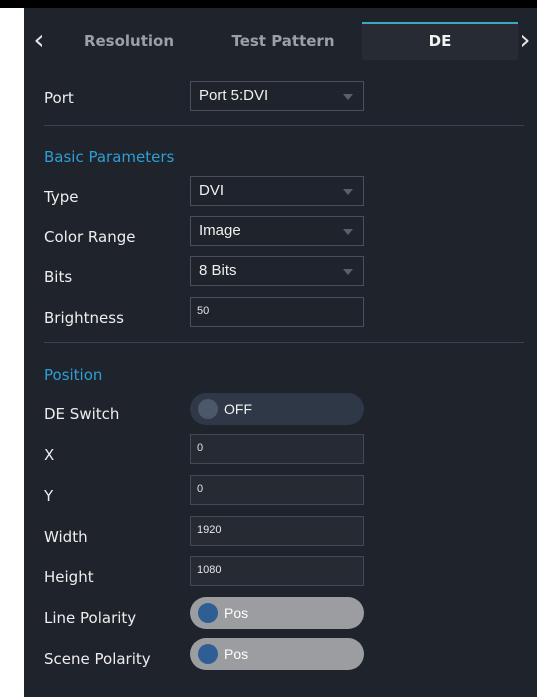 The height and width of the screenshot is (697, 537). Describe the element at coordinates (59, 98) in the screenshot. I see `port-label: Port` at that location.